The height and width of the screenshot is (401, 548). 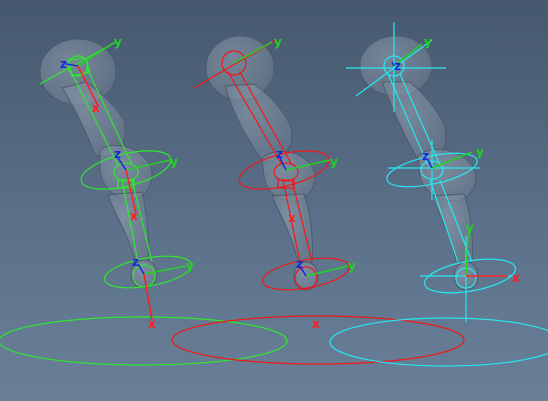 What do you see at coordinates (425, 156) in the screenshot?
I see `cyan-mid-z-label: z` at bounding box center [425, 156].